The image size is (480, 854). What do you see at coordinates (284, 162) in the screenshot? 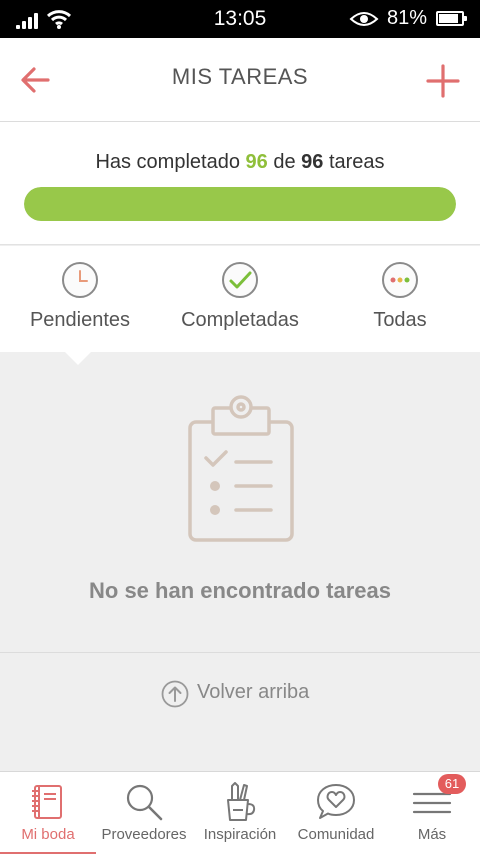
I see `progress-middle: de` at bounding box center [284, 162].